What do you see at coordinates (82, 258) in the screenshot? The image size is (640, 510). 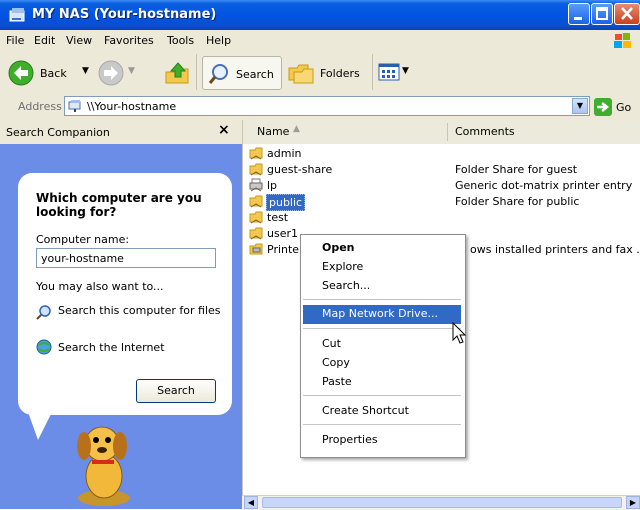 I see `computer-name-value: your-hostname` at bounding box center [82, 258].